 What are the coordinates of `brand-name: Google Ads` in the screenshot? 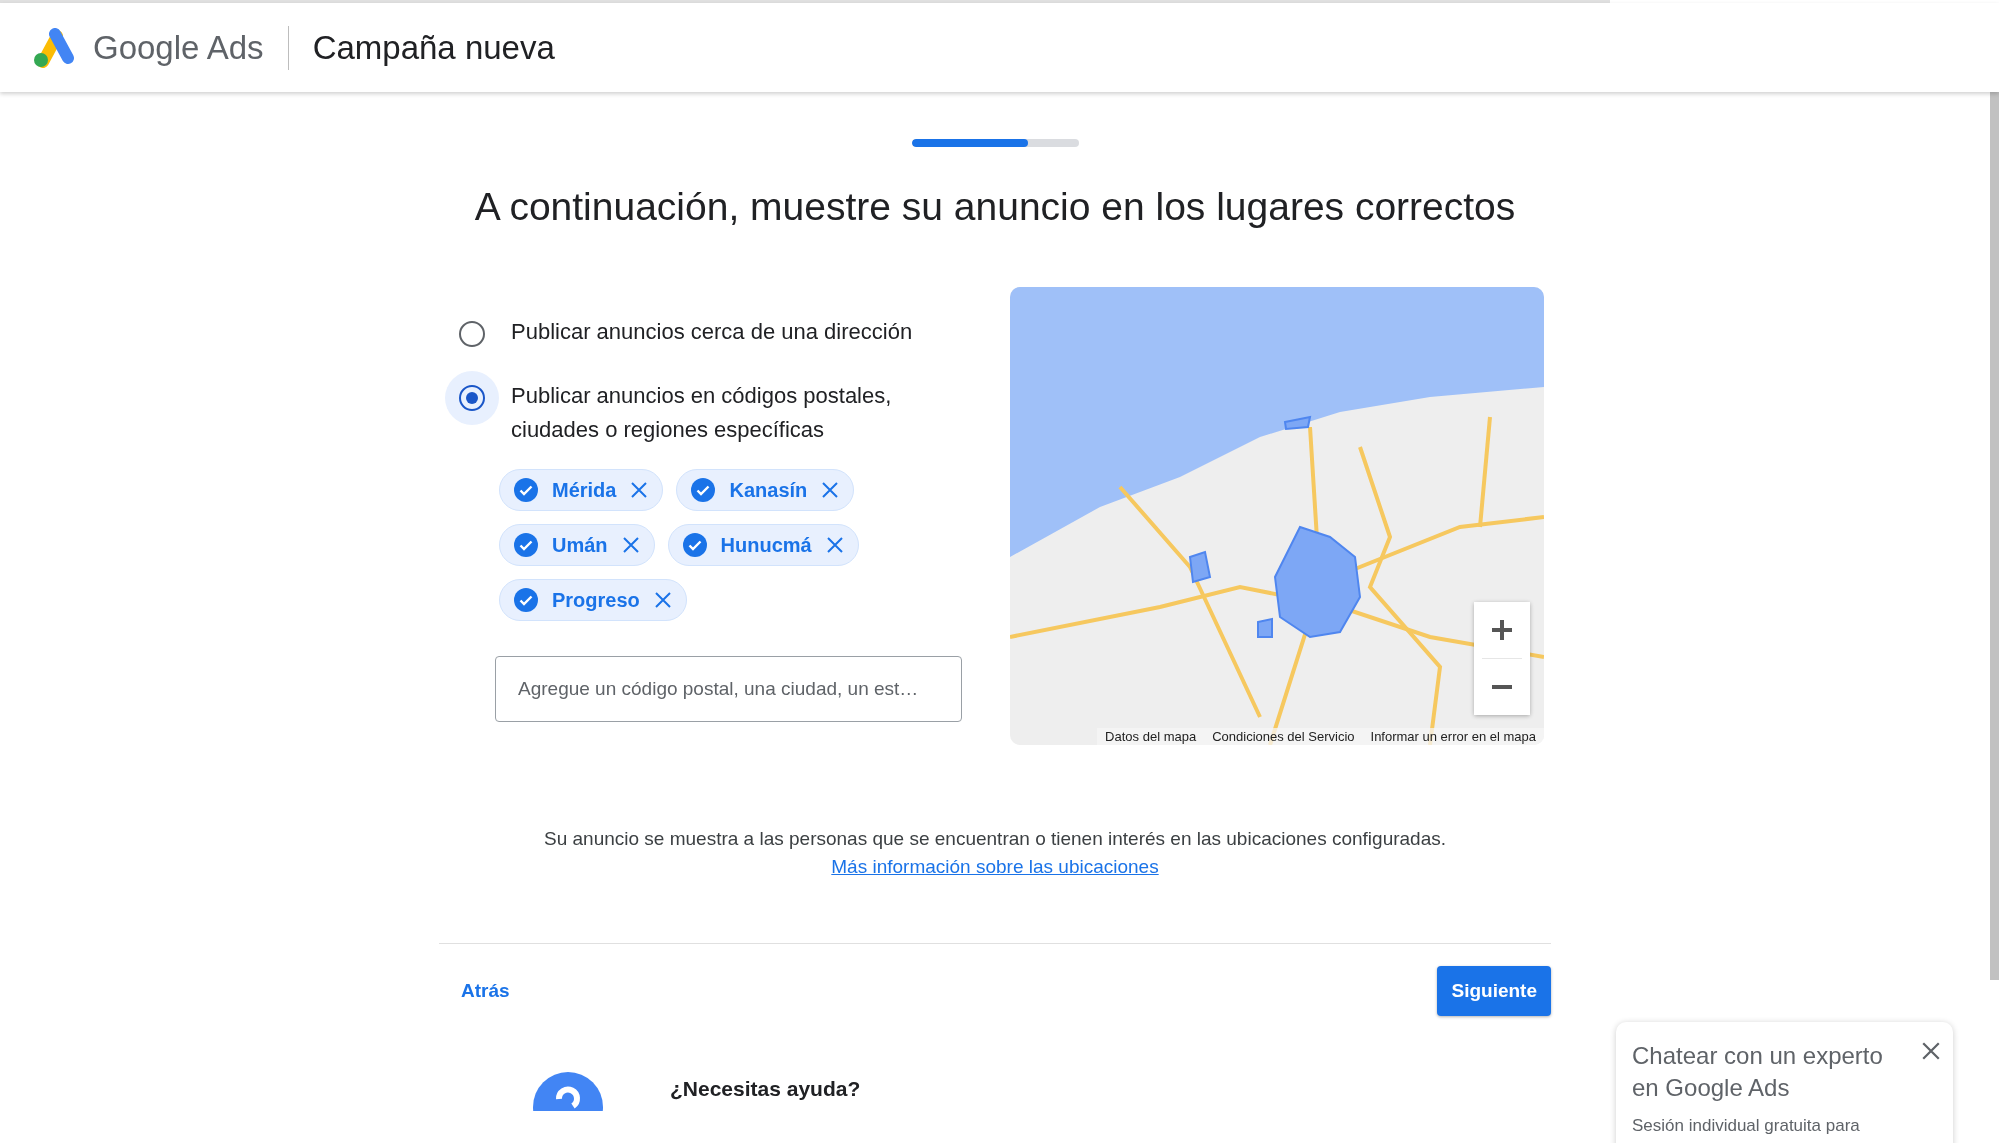 It's located at (178, 47).